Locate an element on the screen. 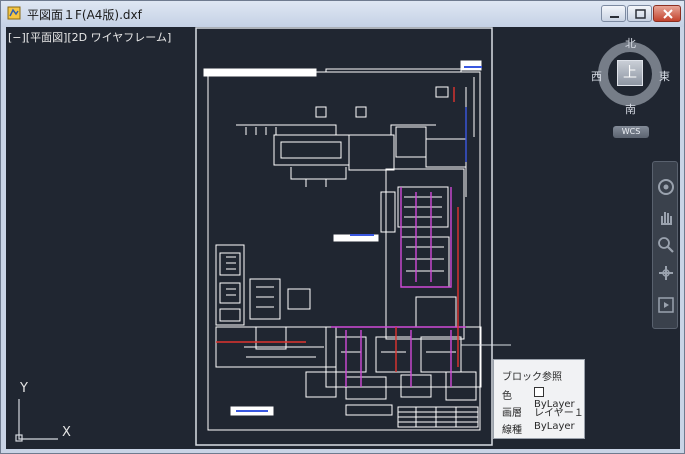  orbit-icon is located at coordinates (666, 273).